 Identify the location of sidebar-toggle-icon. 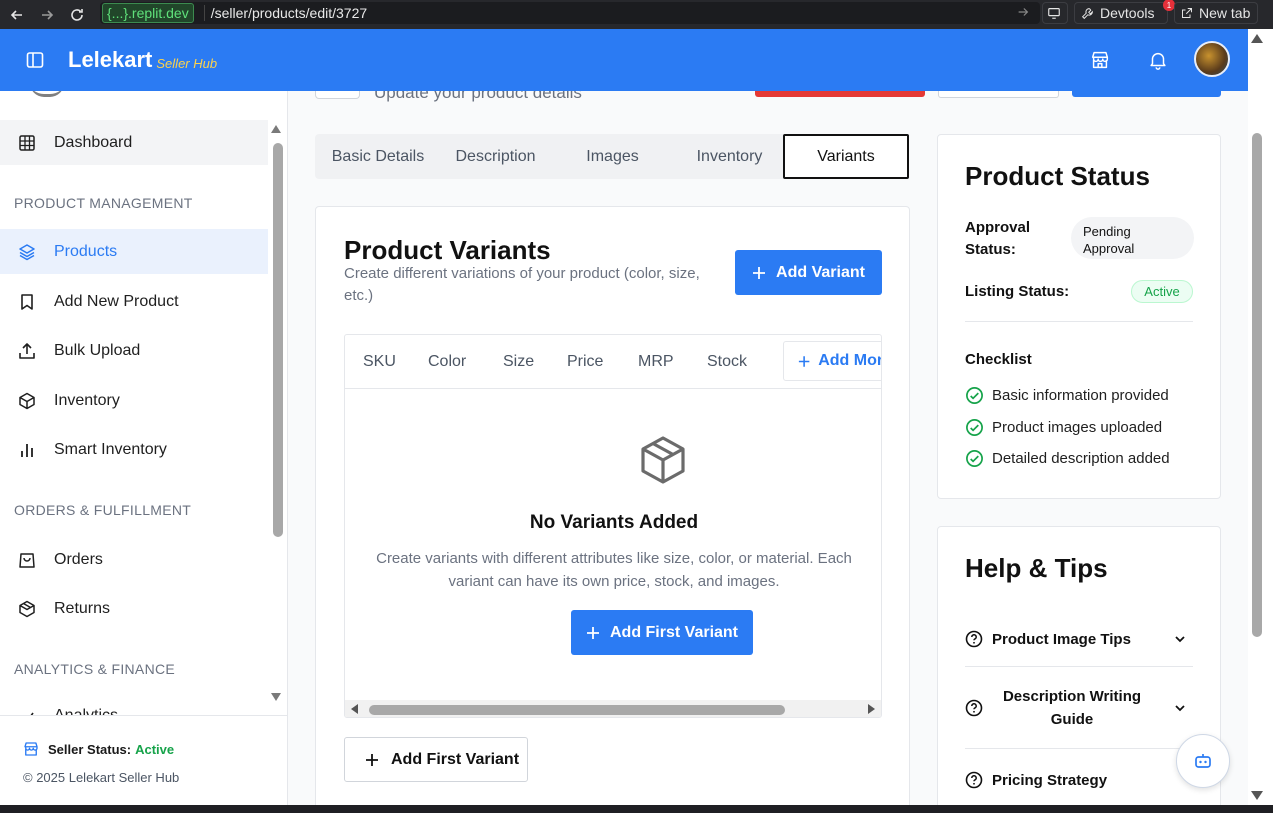
(35, 60).